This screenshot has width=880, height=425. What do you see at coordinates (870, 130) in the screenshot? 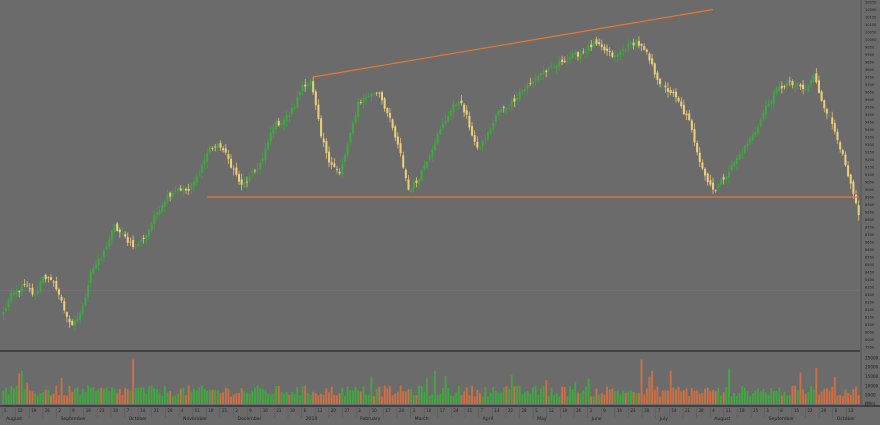
I see `price-tick-label: 9400` at bounding box center [870, 130].